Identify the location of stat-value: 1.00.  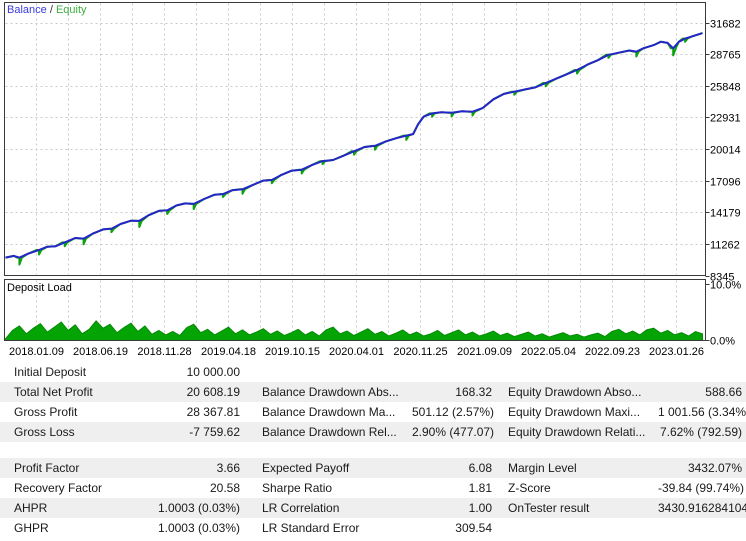
(480, 508).